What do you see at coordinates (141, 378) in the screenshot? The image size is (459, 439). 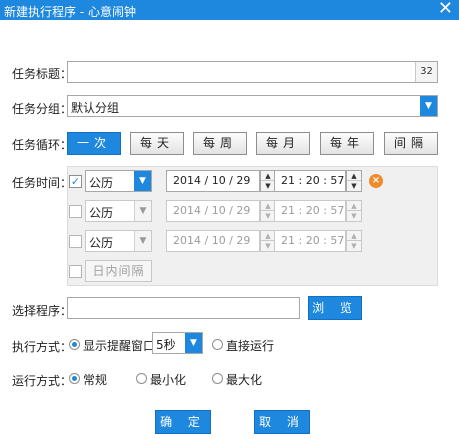 I see `run-minimize-radio` at bounding box center [141, 378].